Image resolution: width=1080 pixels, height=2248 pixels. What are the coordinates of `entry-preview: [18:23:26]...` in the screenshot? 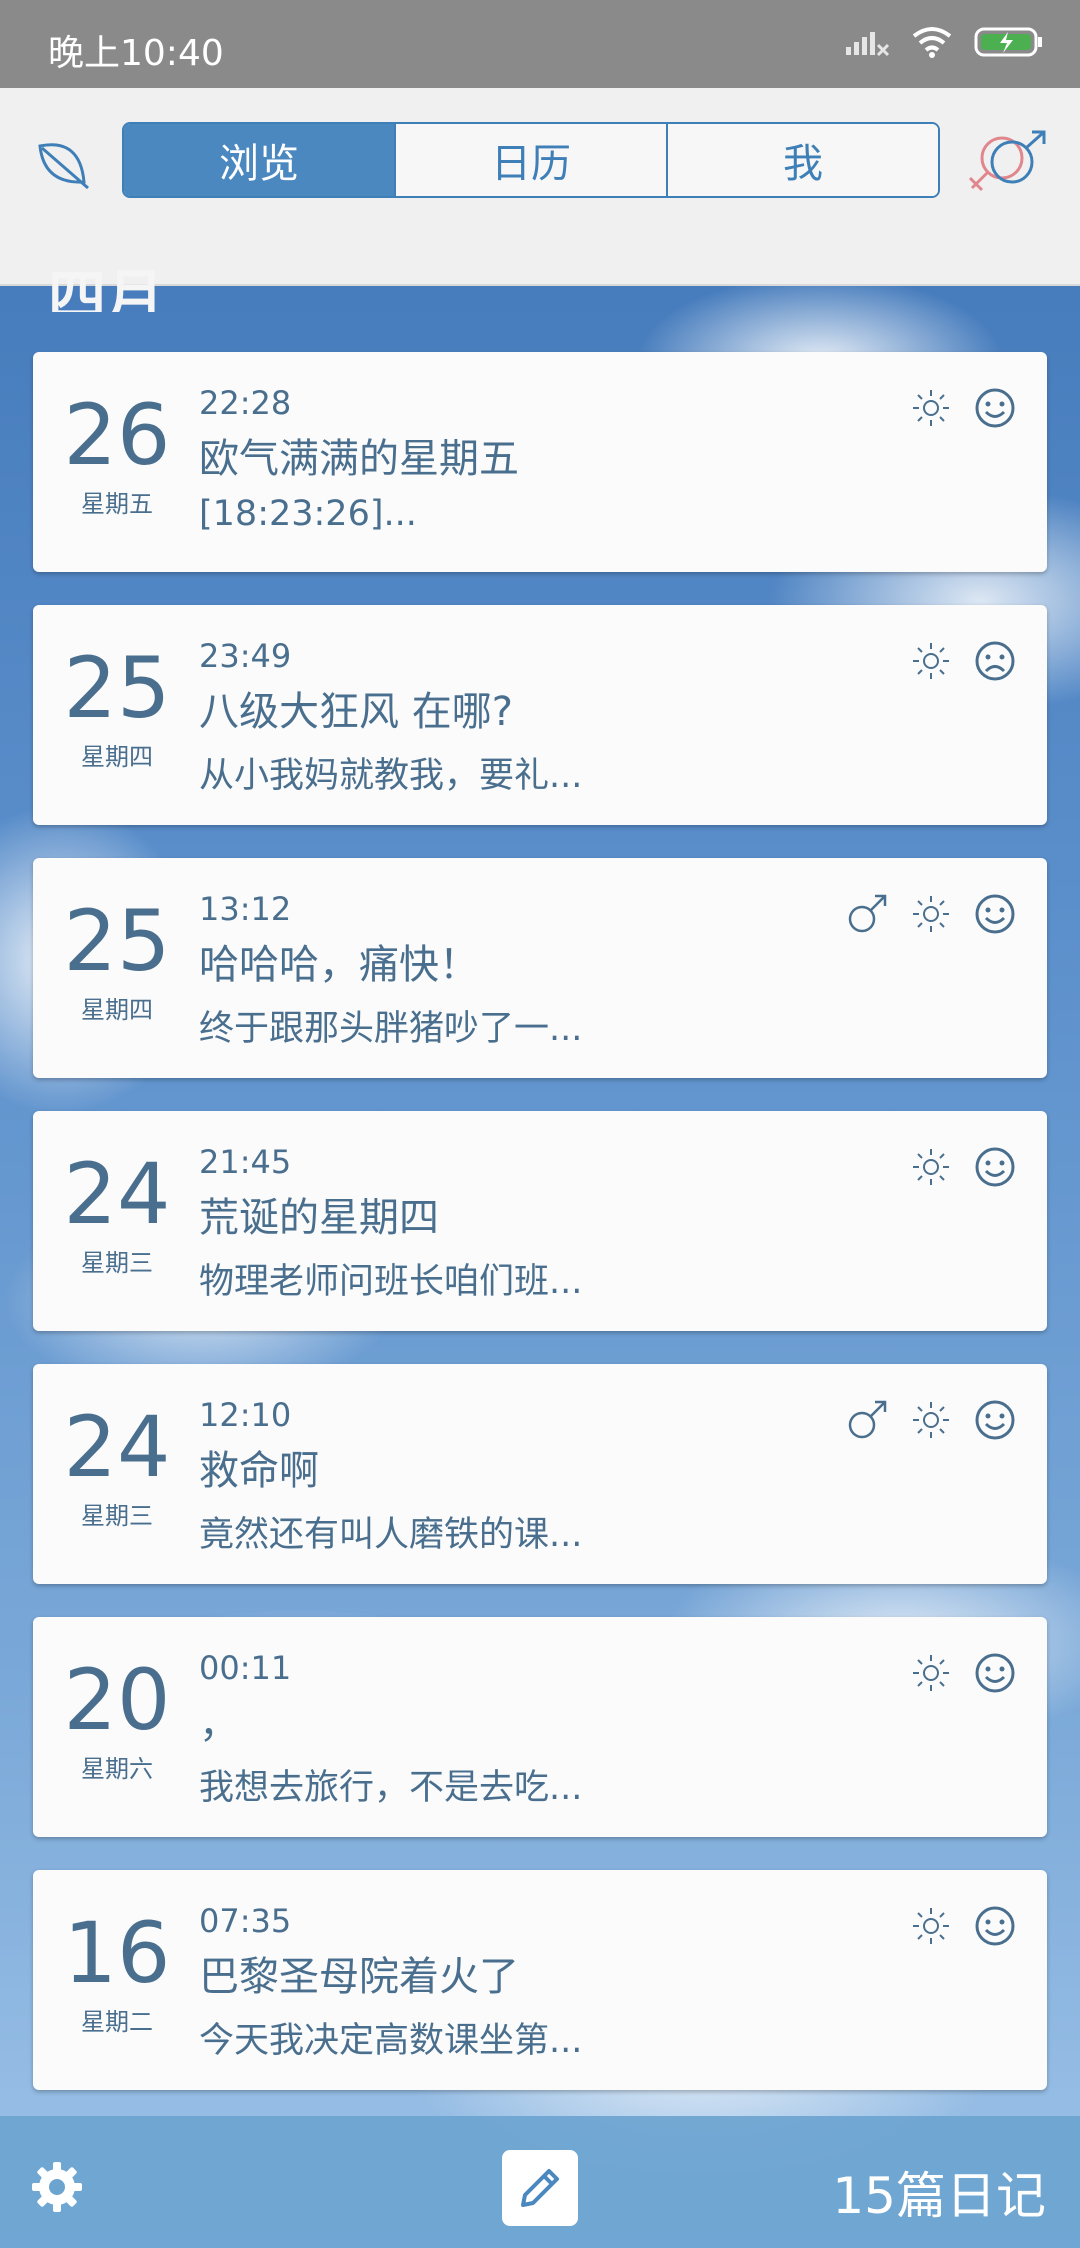 It's located at (308, 514).